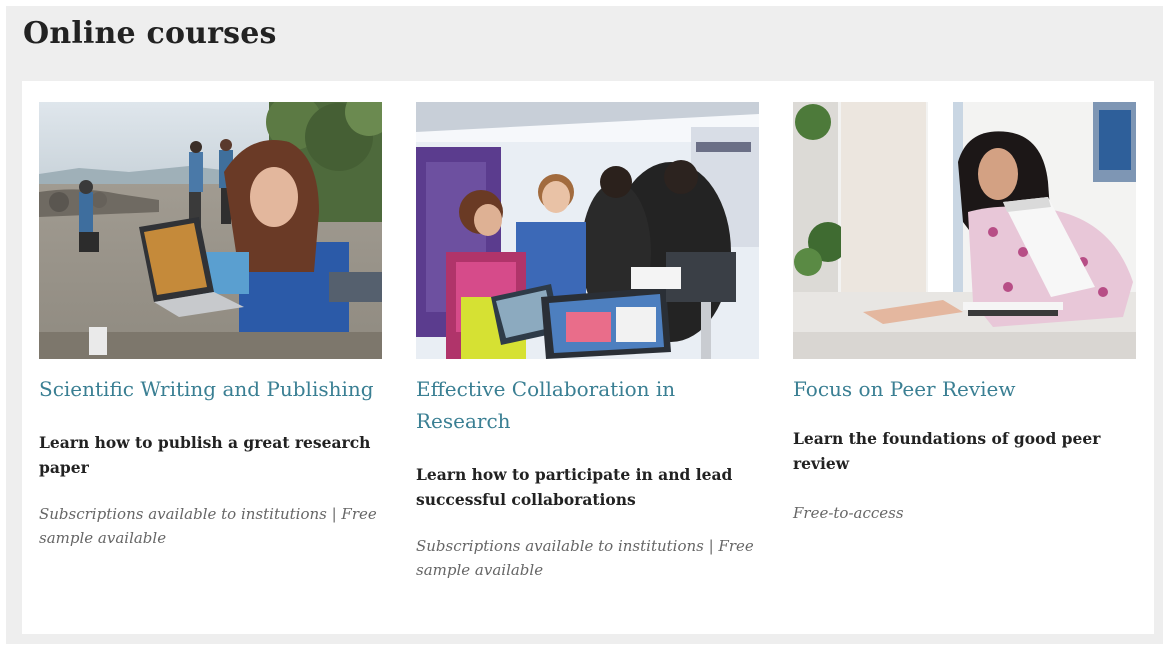 The image size is (1169, 646). Describe the element at coordinates (587, 230) in the screenshot. I see `course-image-effective-collaboration` at that location.